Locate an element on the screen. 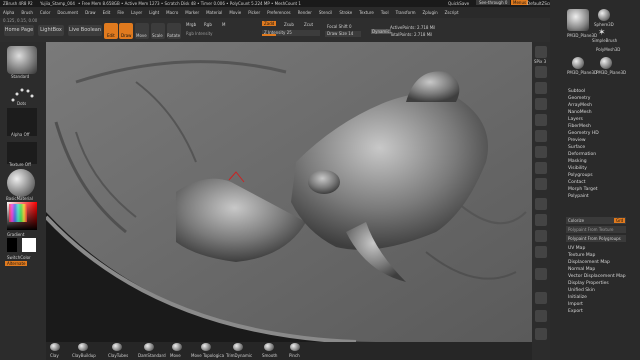  scale-button: Scale is located at coordinates (158, 31).